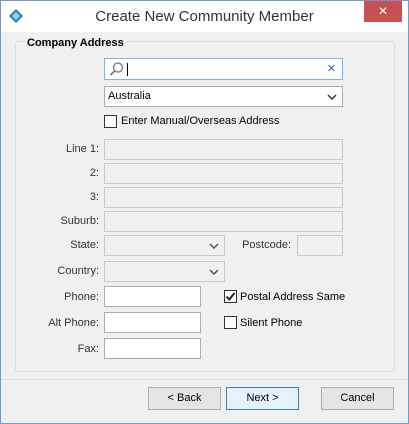  What do you see at coordinates (94, 173) in the screenshot?
I see `line2-label: 2:` at bounding box center [94, 173].